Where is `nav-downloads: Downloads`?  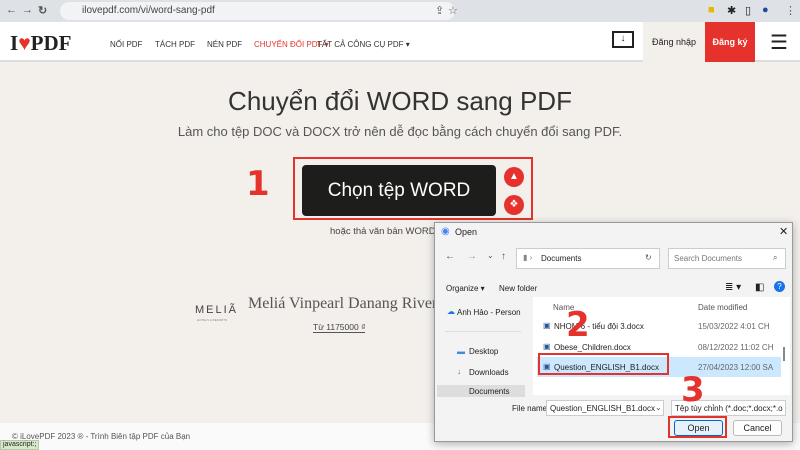 nav-downloads: Downloads is located at coordinates (489, 372).